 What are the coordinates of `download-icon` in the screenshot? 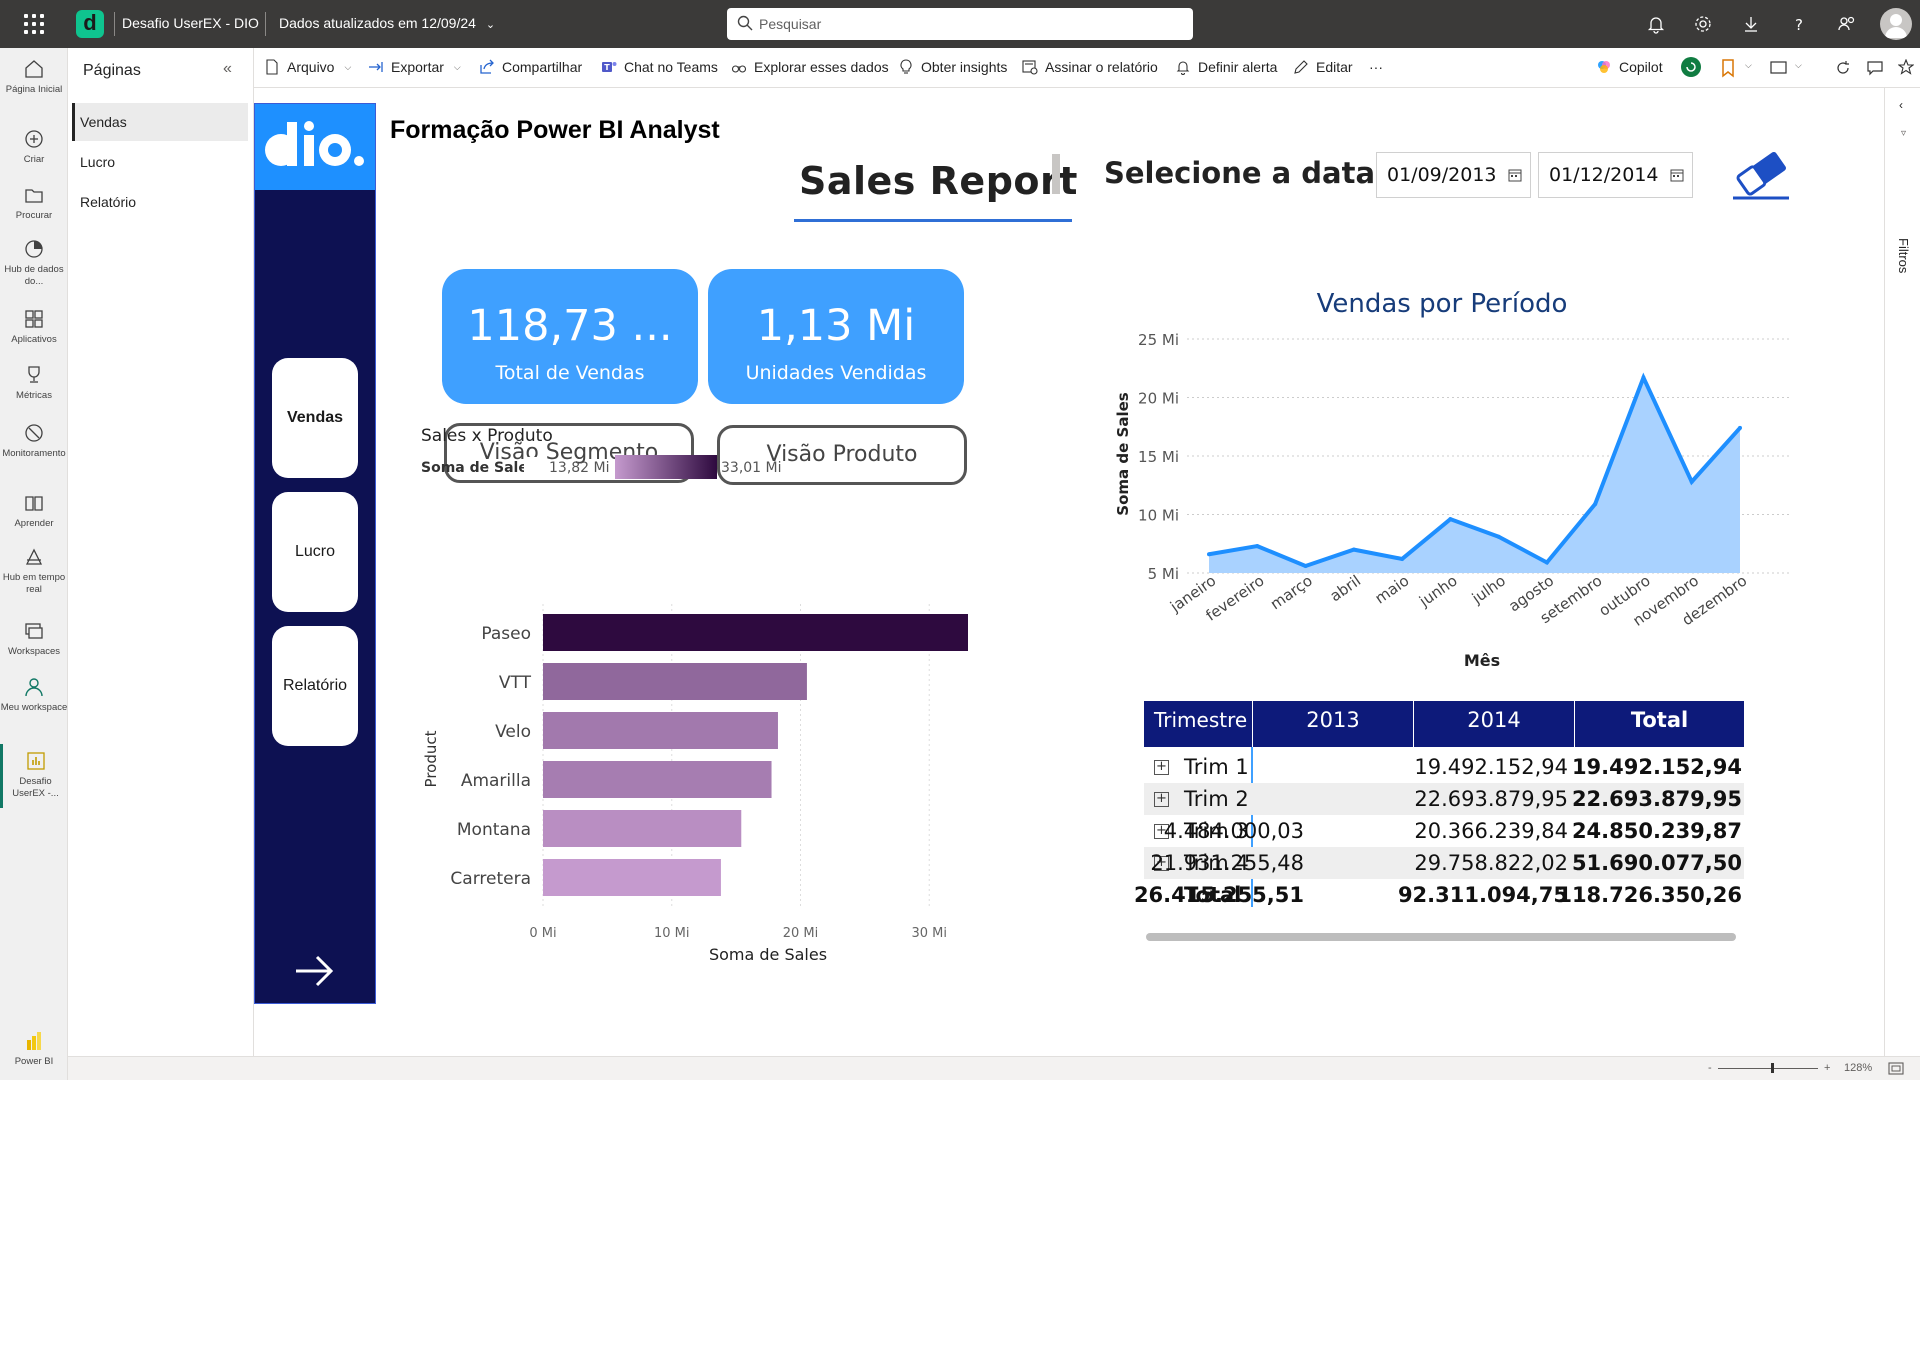 It's located at (1751, 24).